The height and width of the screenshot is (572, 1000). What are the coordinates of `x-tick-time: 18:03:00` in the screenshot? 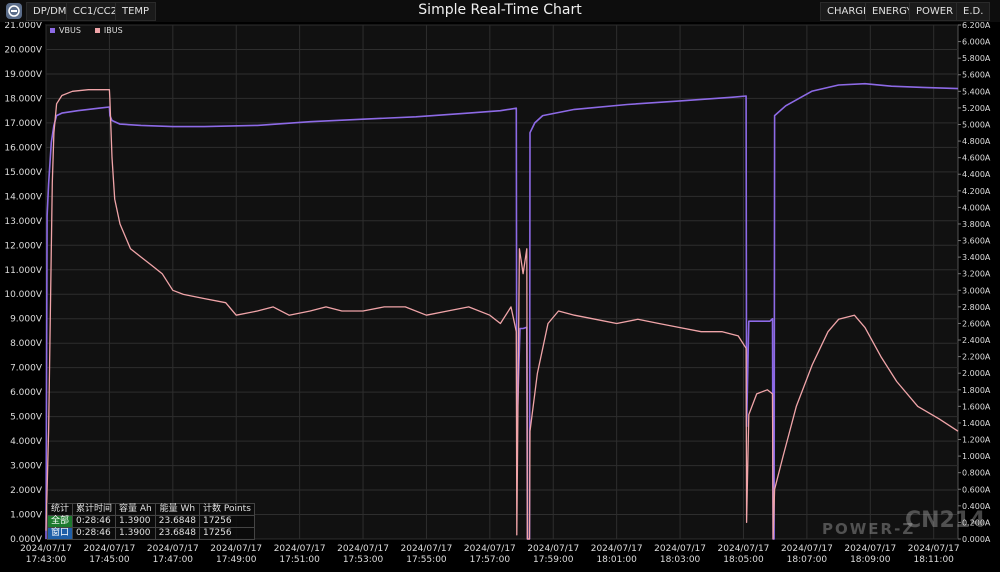 It's located at (680, 560).